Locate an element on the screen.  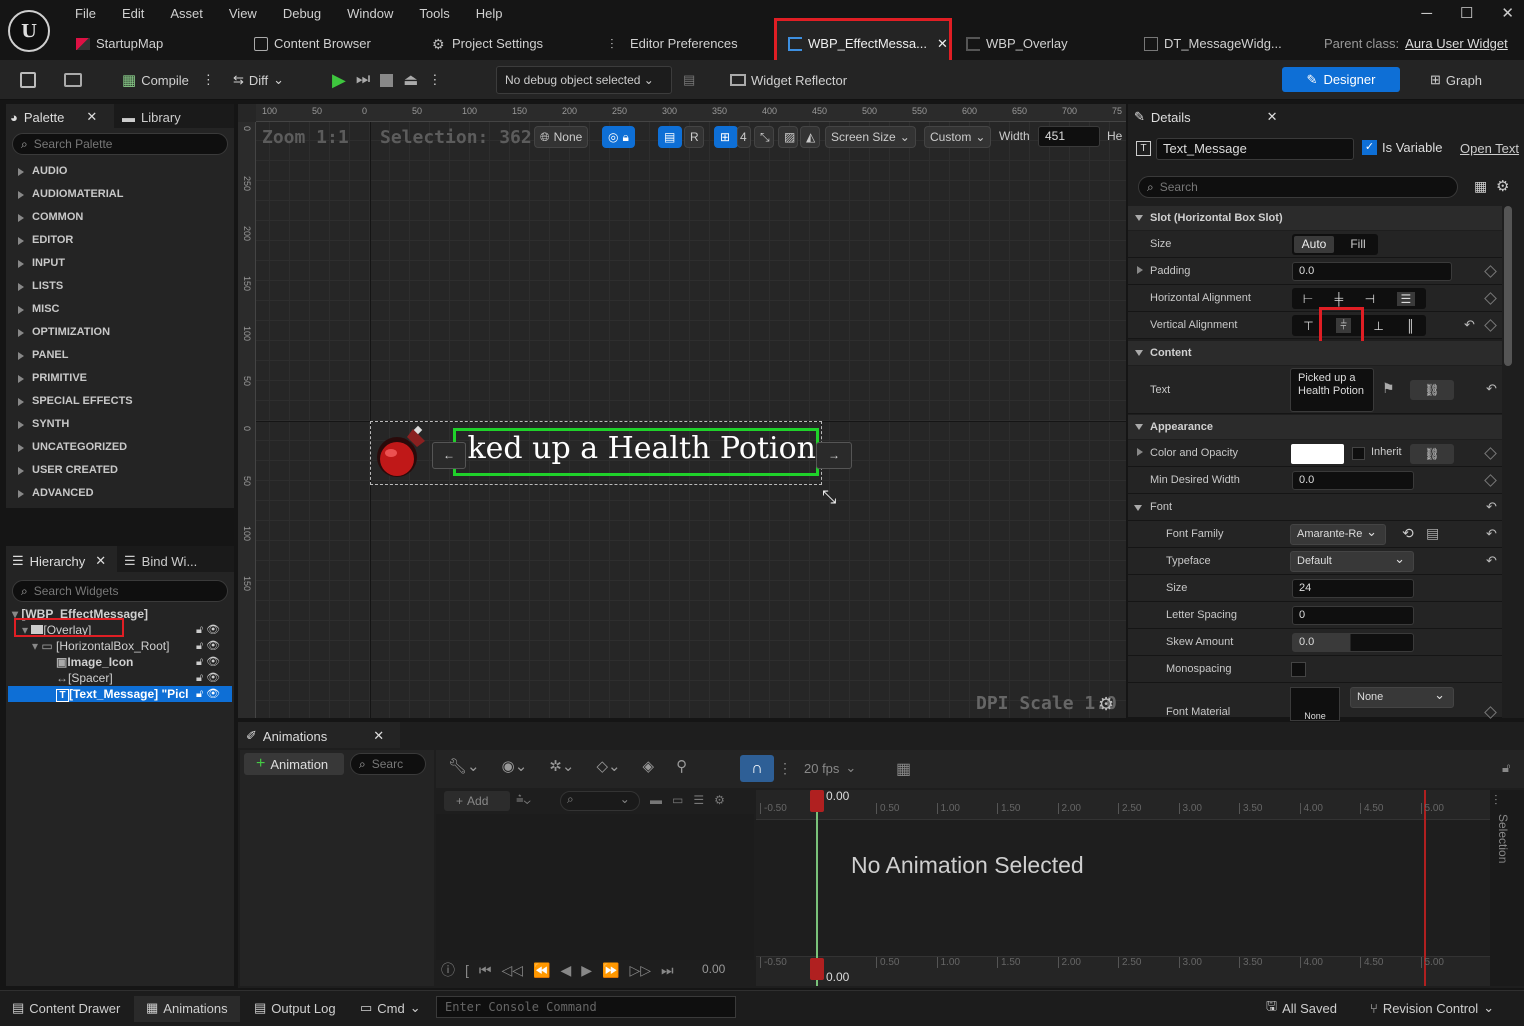
to-start-icon: ⏮ is located at coordinates (485, 970).